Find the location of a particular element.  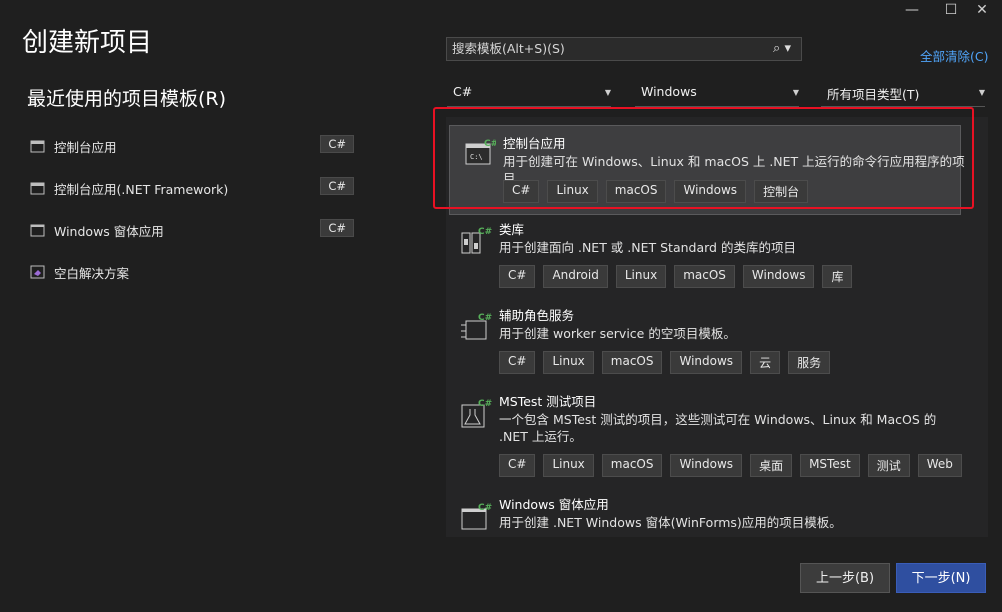

recent-item-label: 控制台应用 is located at coordinates (85, 147).